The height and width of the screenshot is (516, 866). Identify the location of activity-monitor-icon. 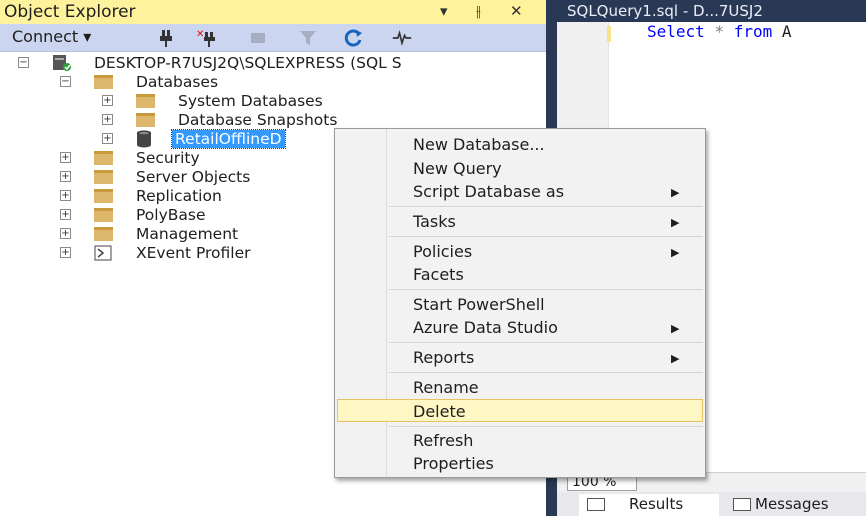
(402, 38).